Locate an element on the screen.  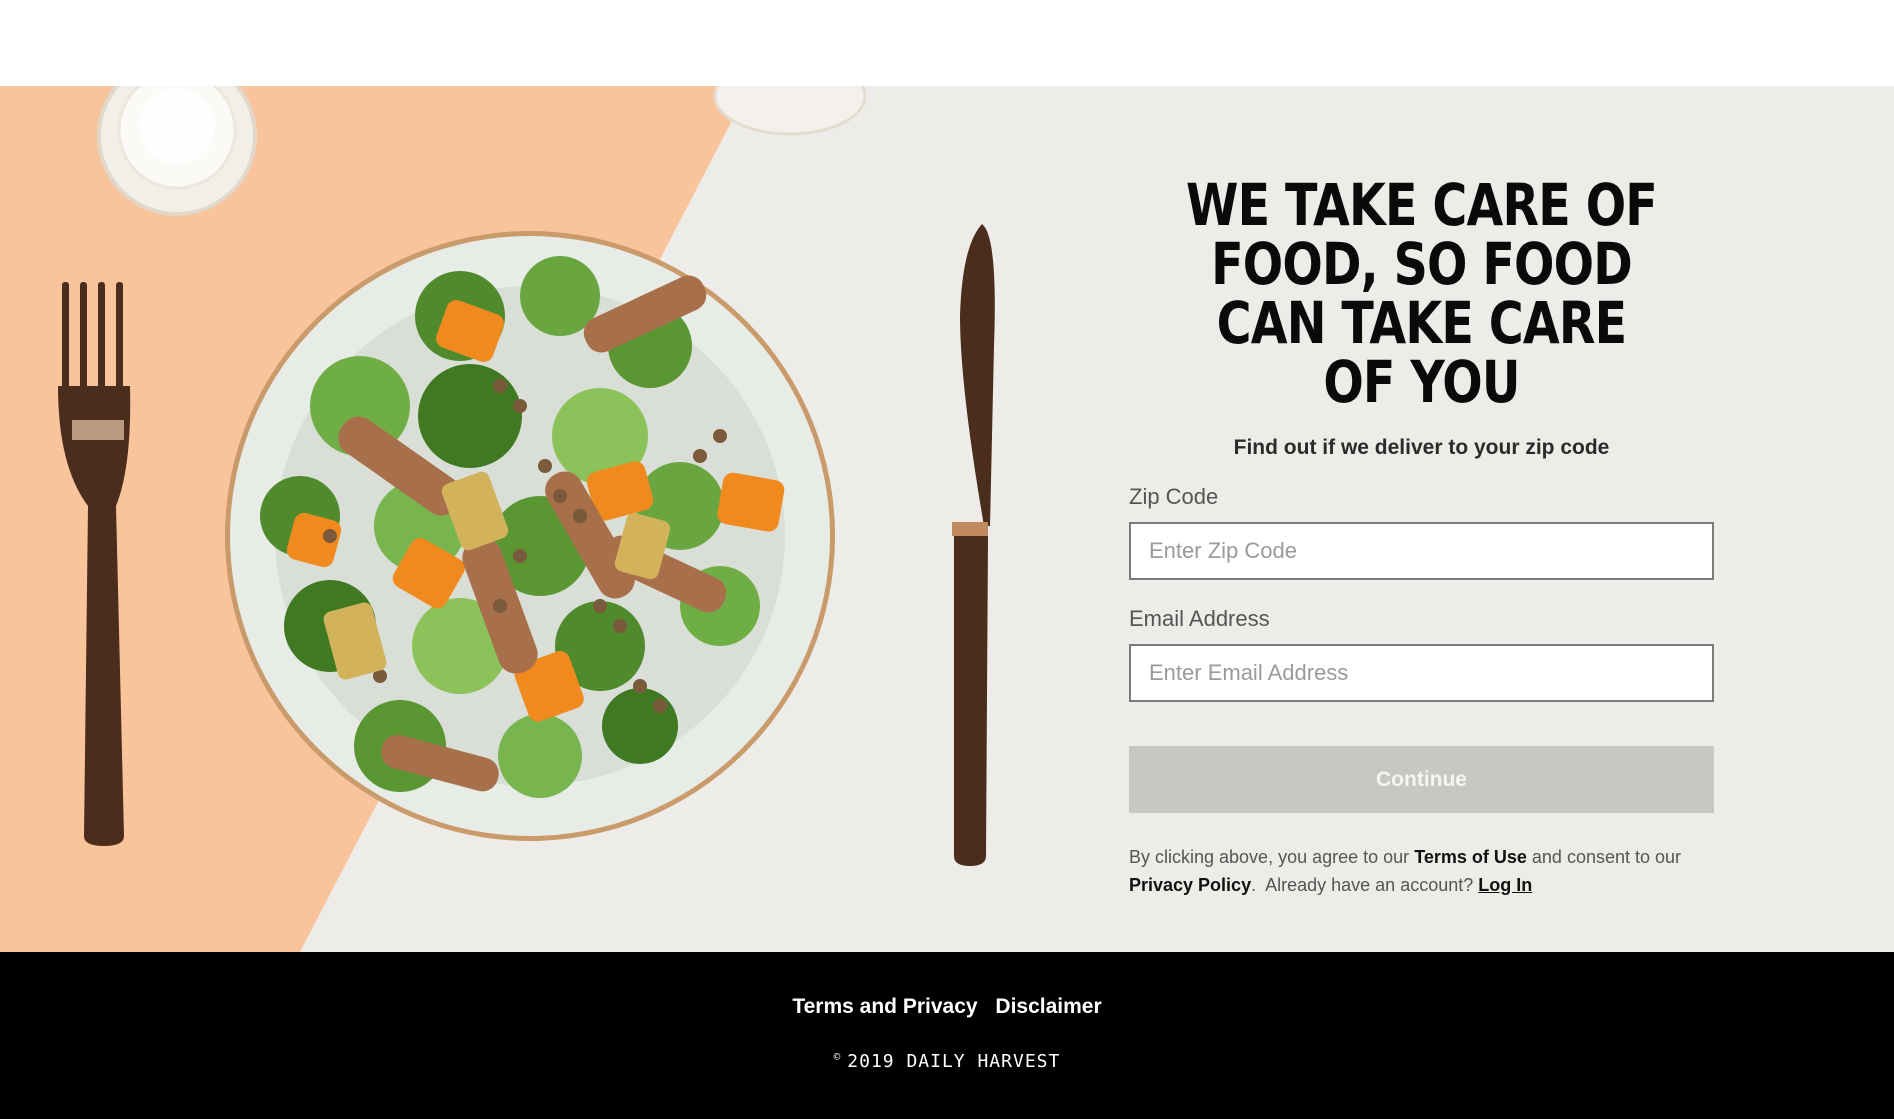
terms-of-use-link: Terms of Use is located at coordinates (1470, 857).